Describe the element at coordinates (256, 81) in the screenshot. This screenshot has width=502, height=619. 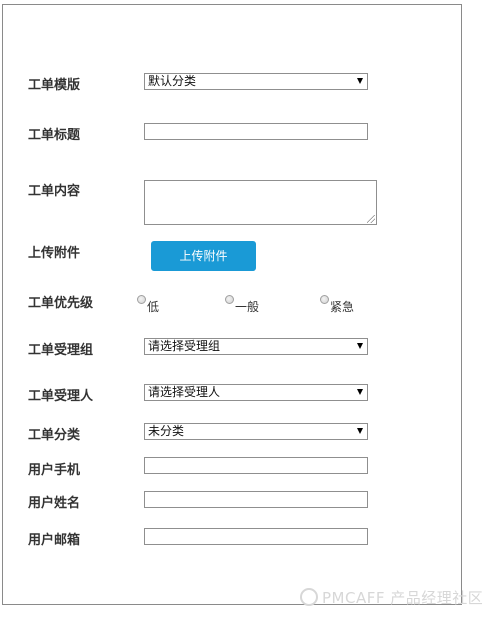
I see `template-select: 默认分类` at that location.